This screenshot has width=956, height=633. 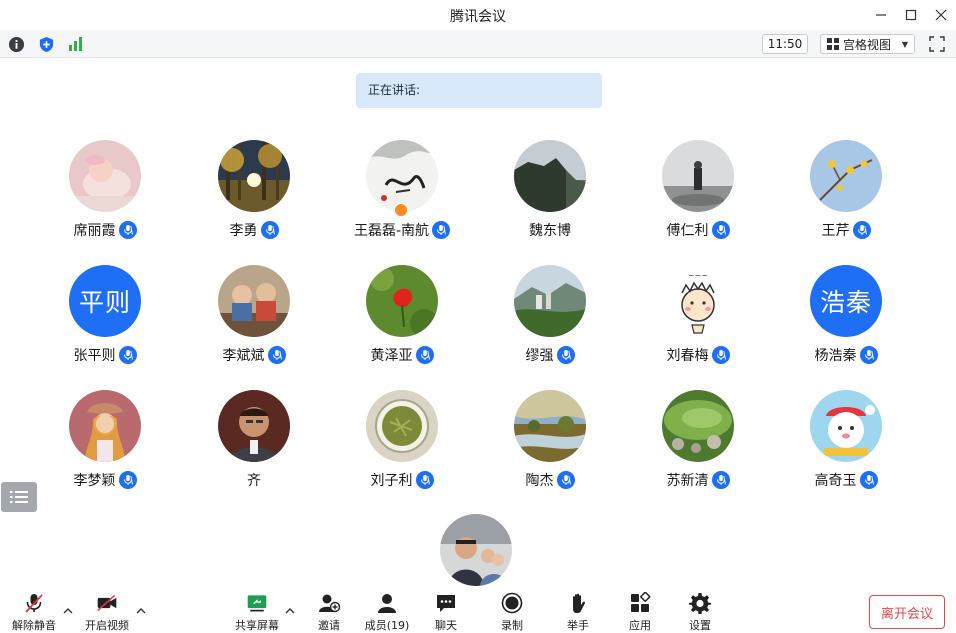 I want to click on signal-icon, so click(x=75, y=44).